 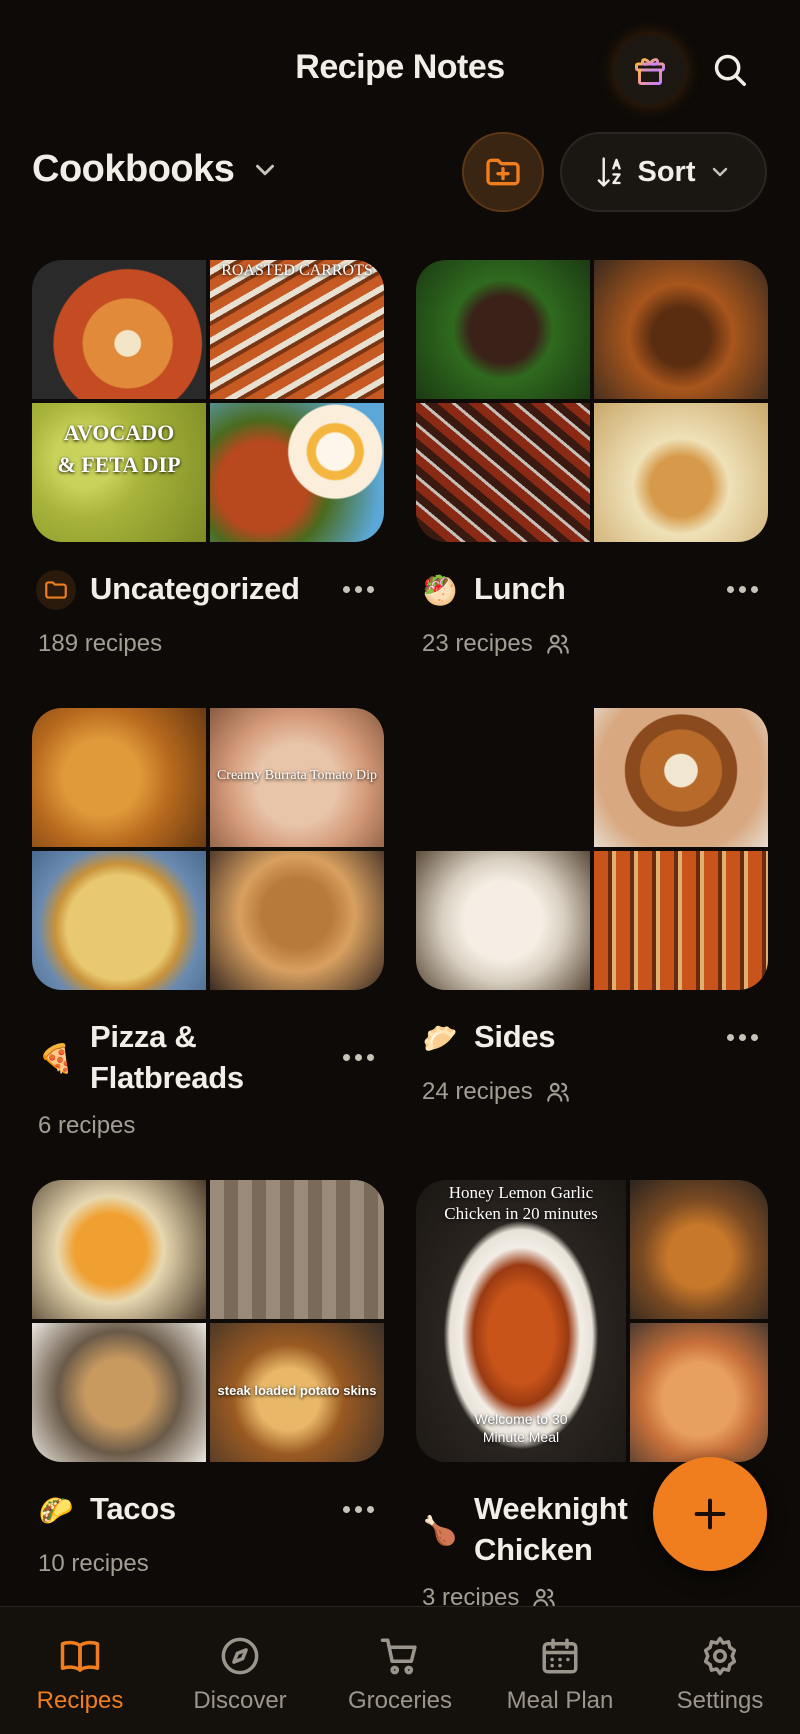 I want to click on thumbnail-caption: steak loaded potato skins, so click(x=297, y=1390).